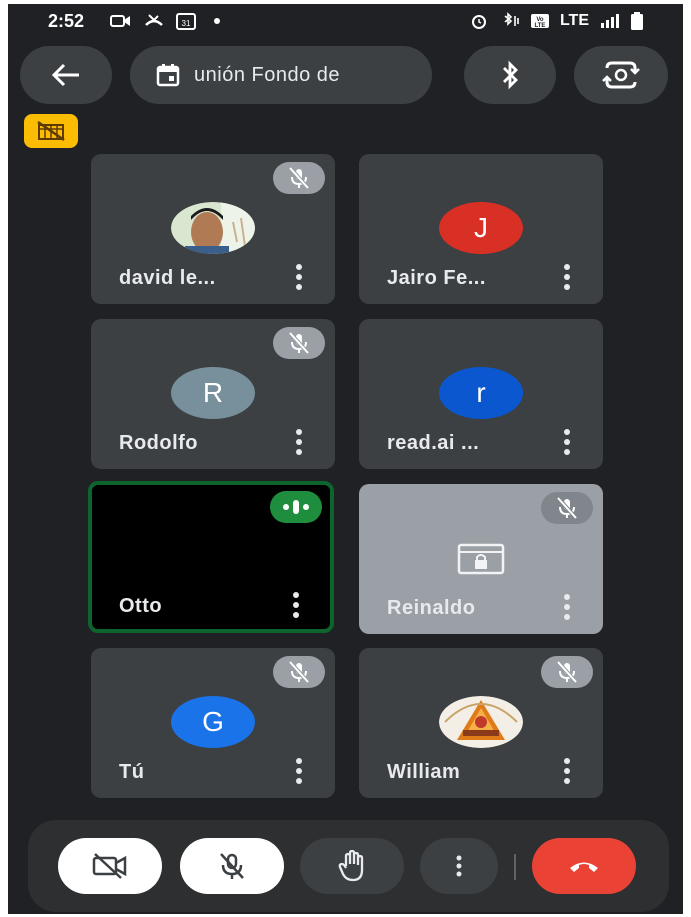 The height and width of the screenshot is (917, 691). I want to click on participant-tile-self: G Tú, so click(213, 723).